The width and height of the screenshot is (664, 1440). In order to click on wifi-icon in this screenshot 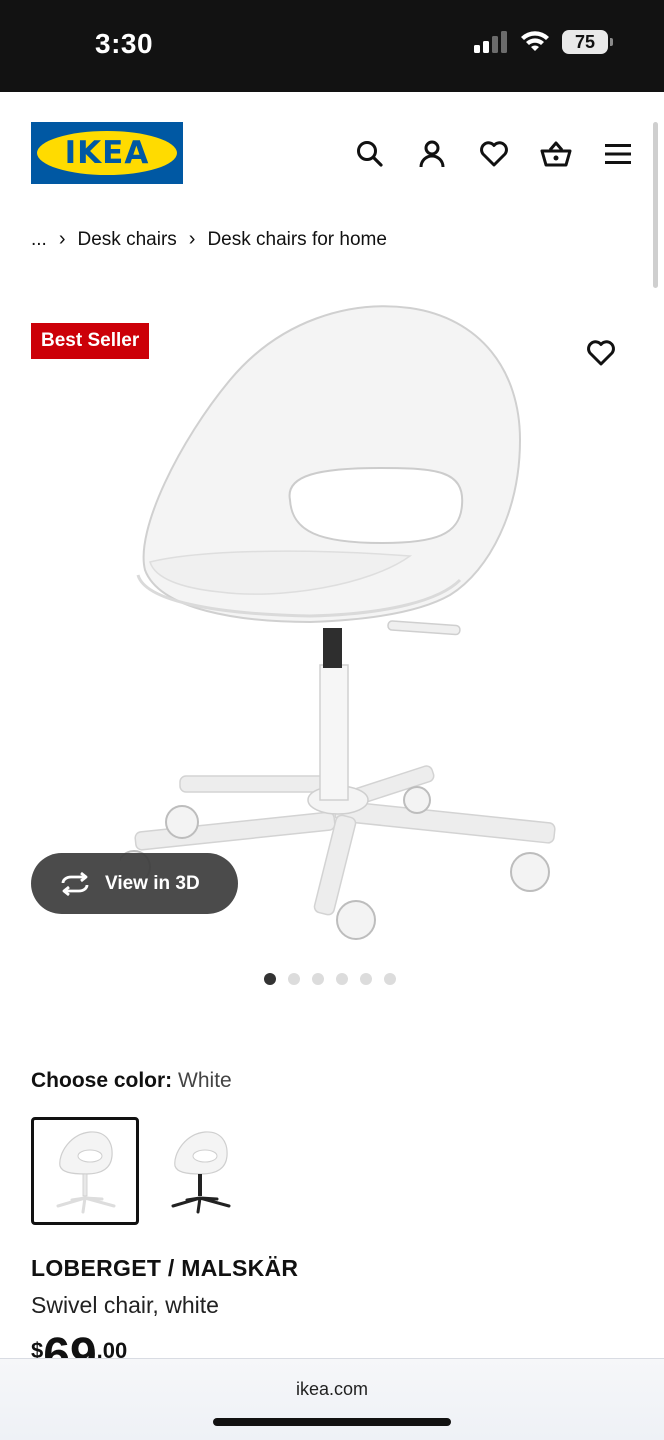, I will do `click(535, 41)`.